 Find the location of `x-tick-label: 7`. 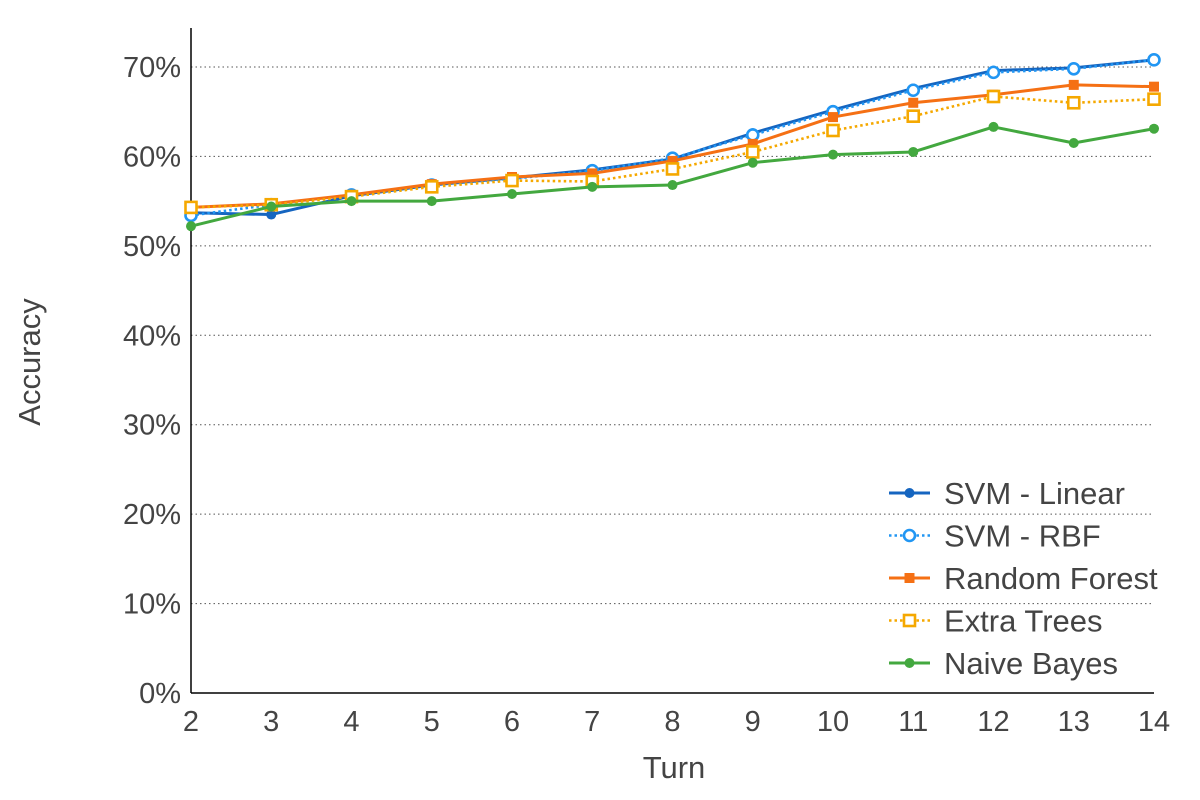

x-tick-label: 7 is located at coordinates (592, 722).